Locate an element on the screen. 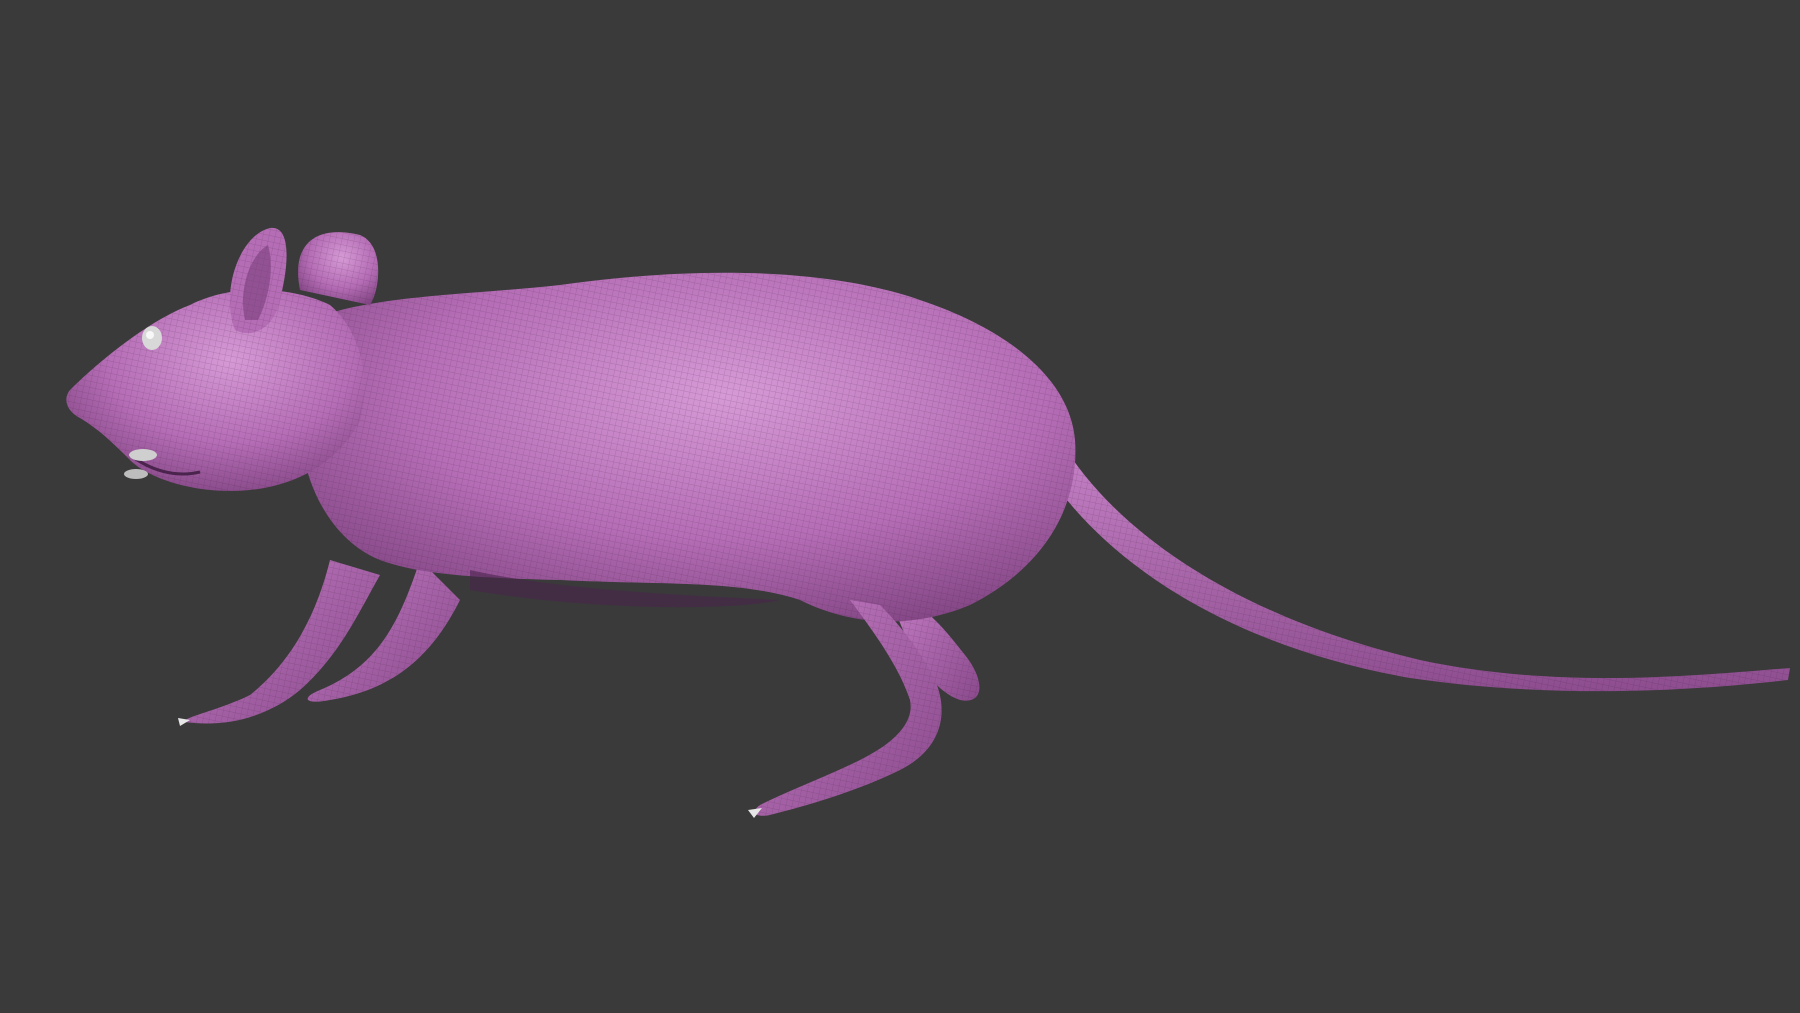  rat-front-leg-near is located at coordinates (279, 643).